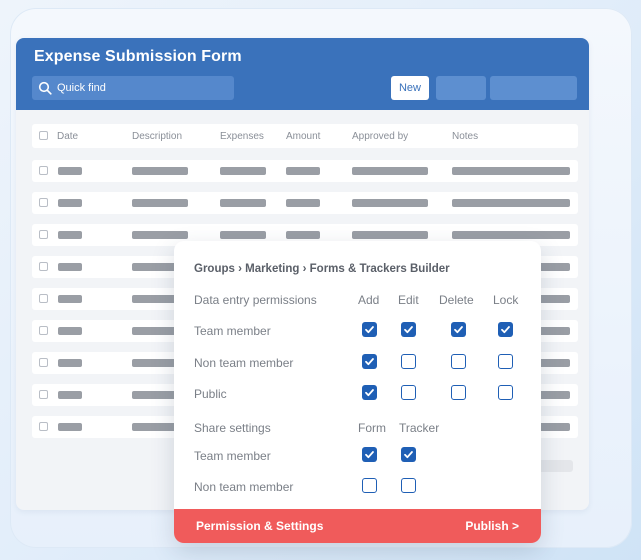  What do you see at coordinates (506, 300) in the screenshot?
I see `column-lock: Lock` at bounding box center [506, 300].